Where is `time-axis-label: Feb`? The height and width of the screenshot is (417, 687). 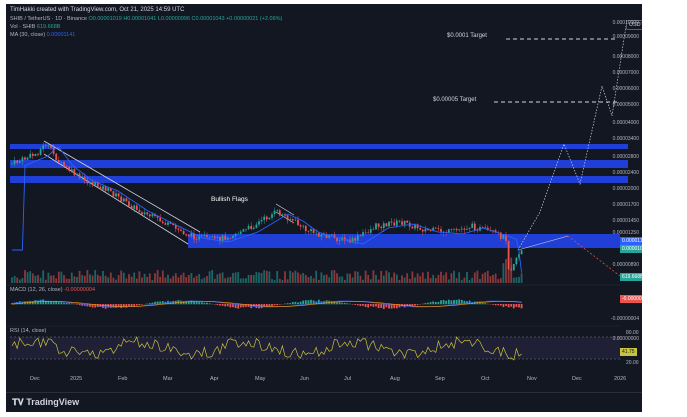
time-axis-label: Feb is located at coordinates (123, 379).